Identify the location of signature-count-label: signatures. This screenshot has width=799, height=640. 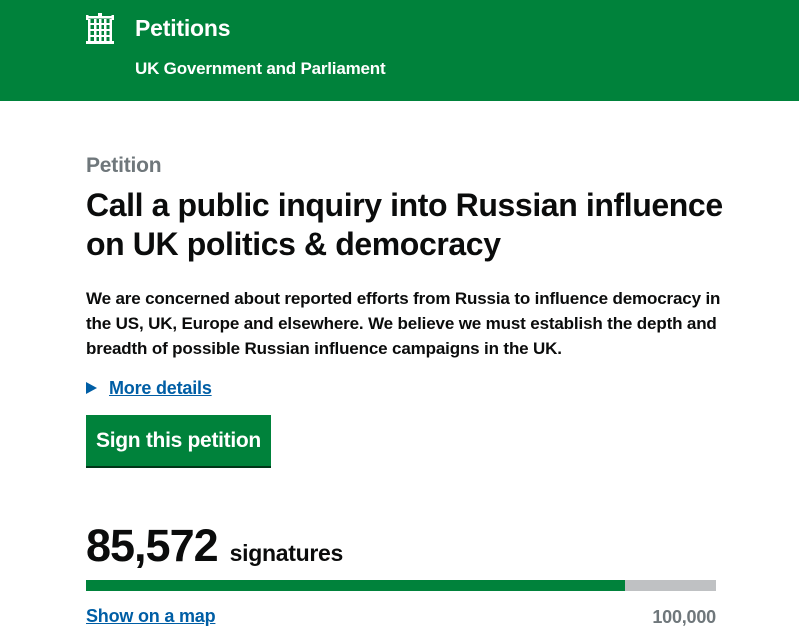
(286, 553).